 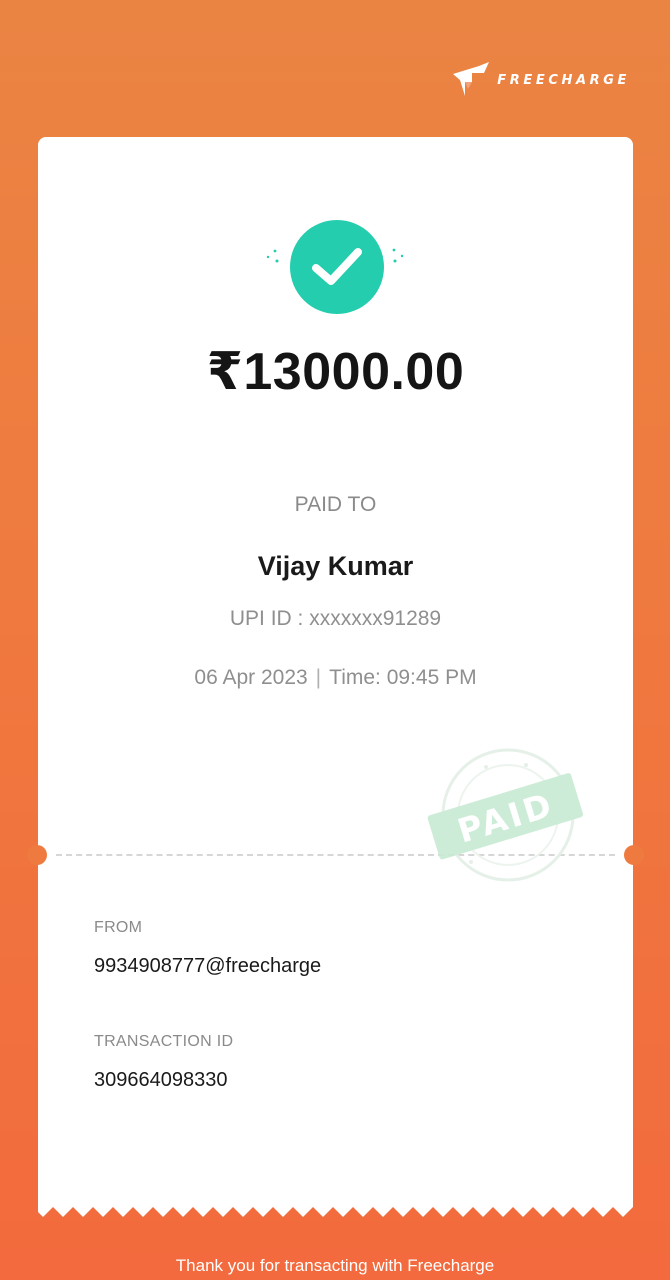 I want to click on transaction-time: Time: 09:45 PM, so click(x=403, y=677).